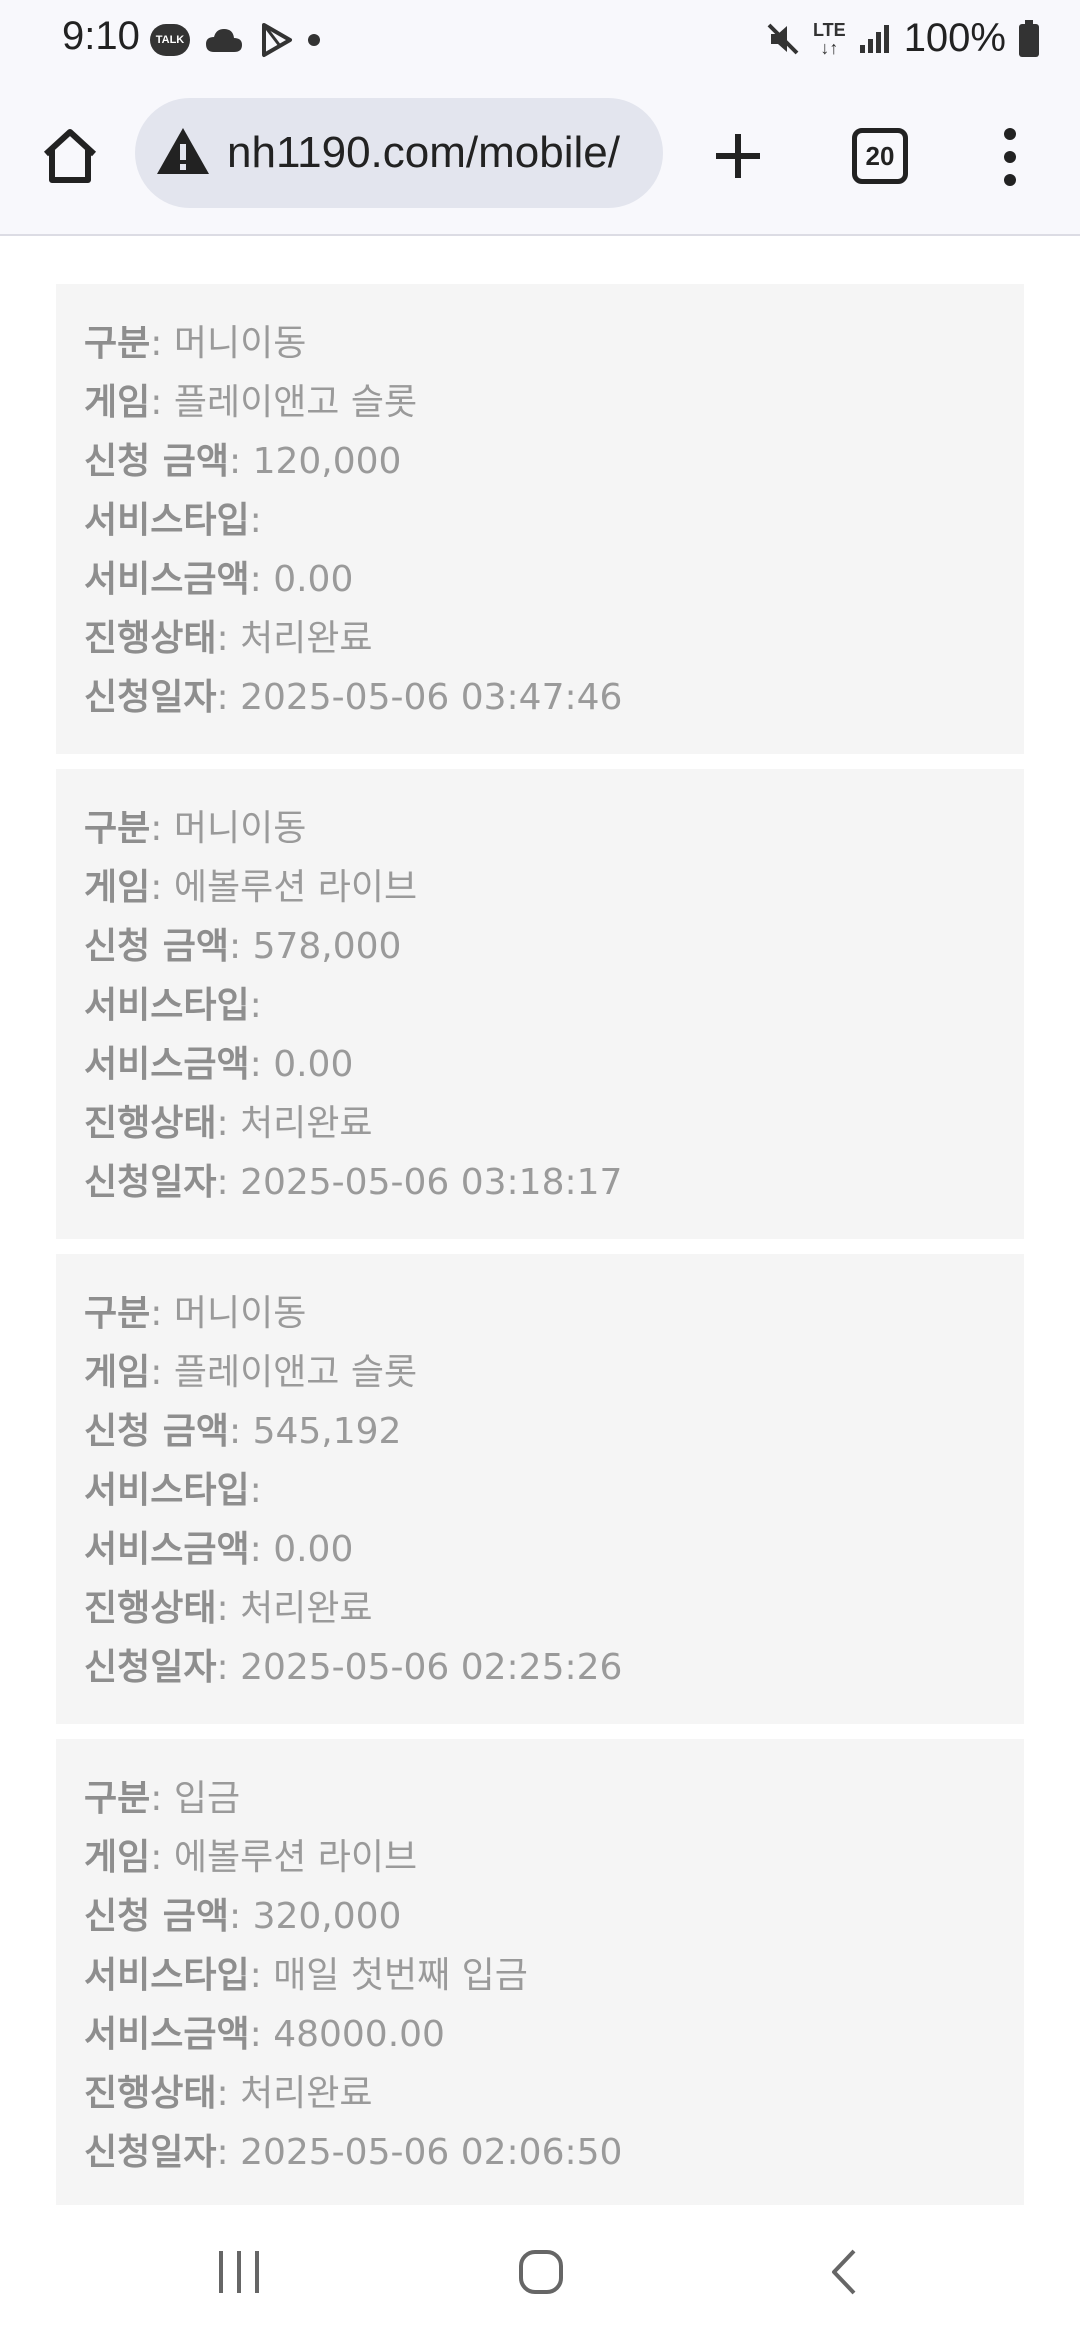  Describe the element at coordinates (359, 2034) in the screenshot. I see `service-amount-value: 48000.00` at that location.